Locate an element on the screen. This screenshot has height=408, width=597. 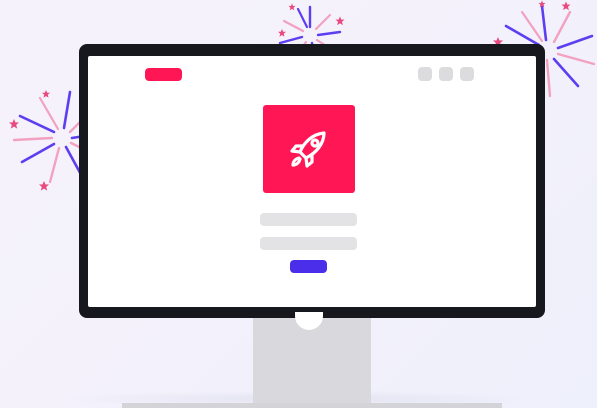
primary-button is located at coordinates (308, 266).